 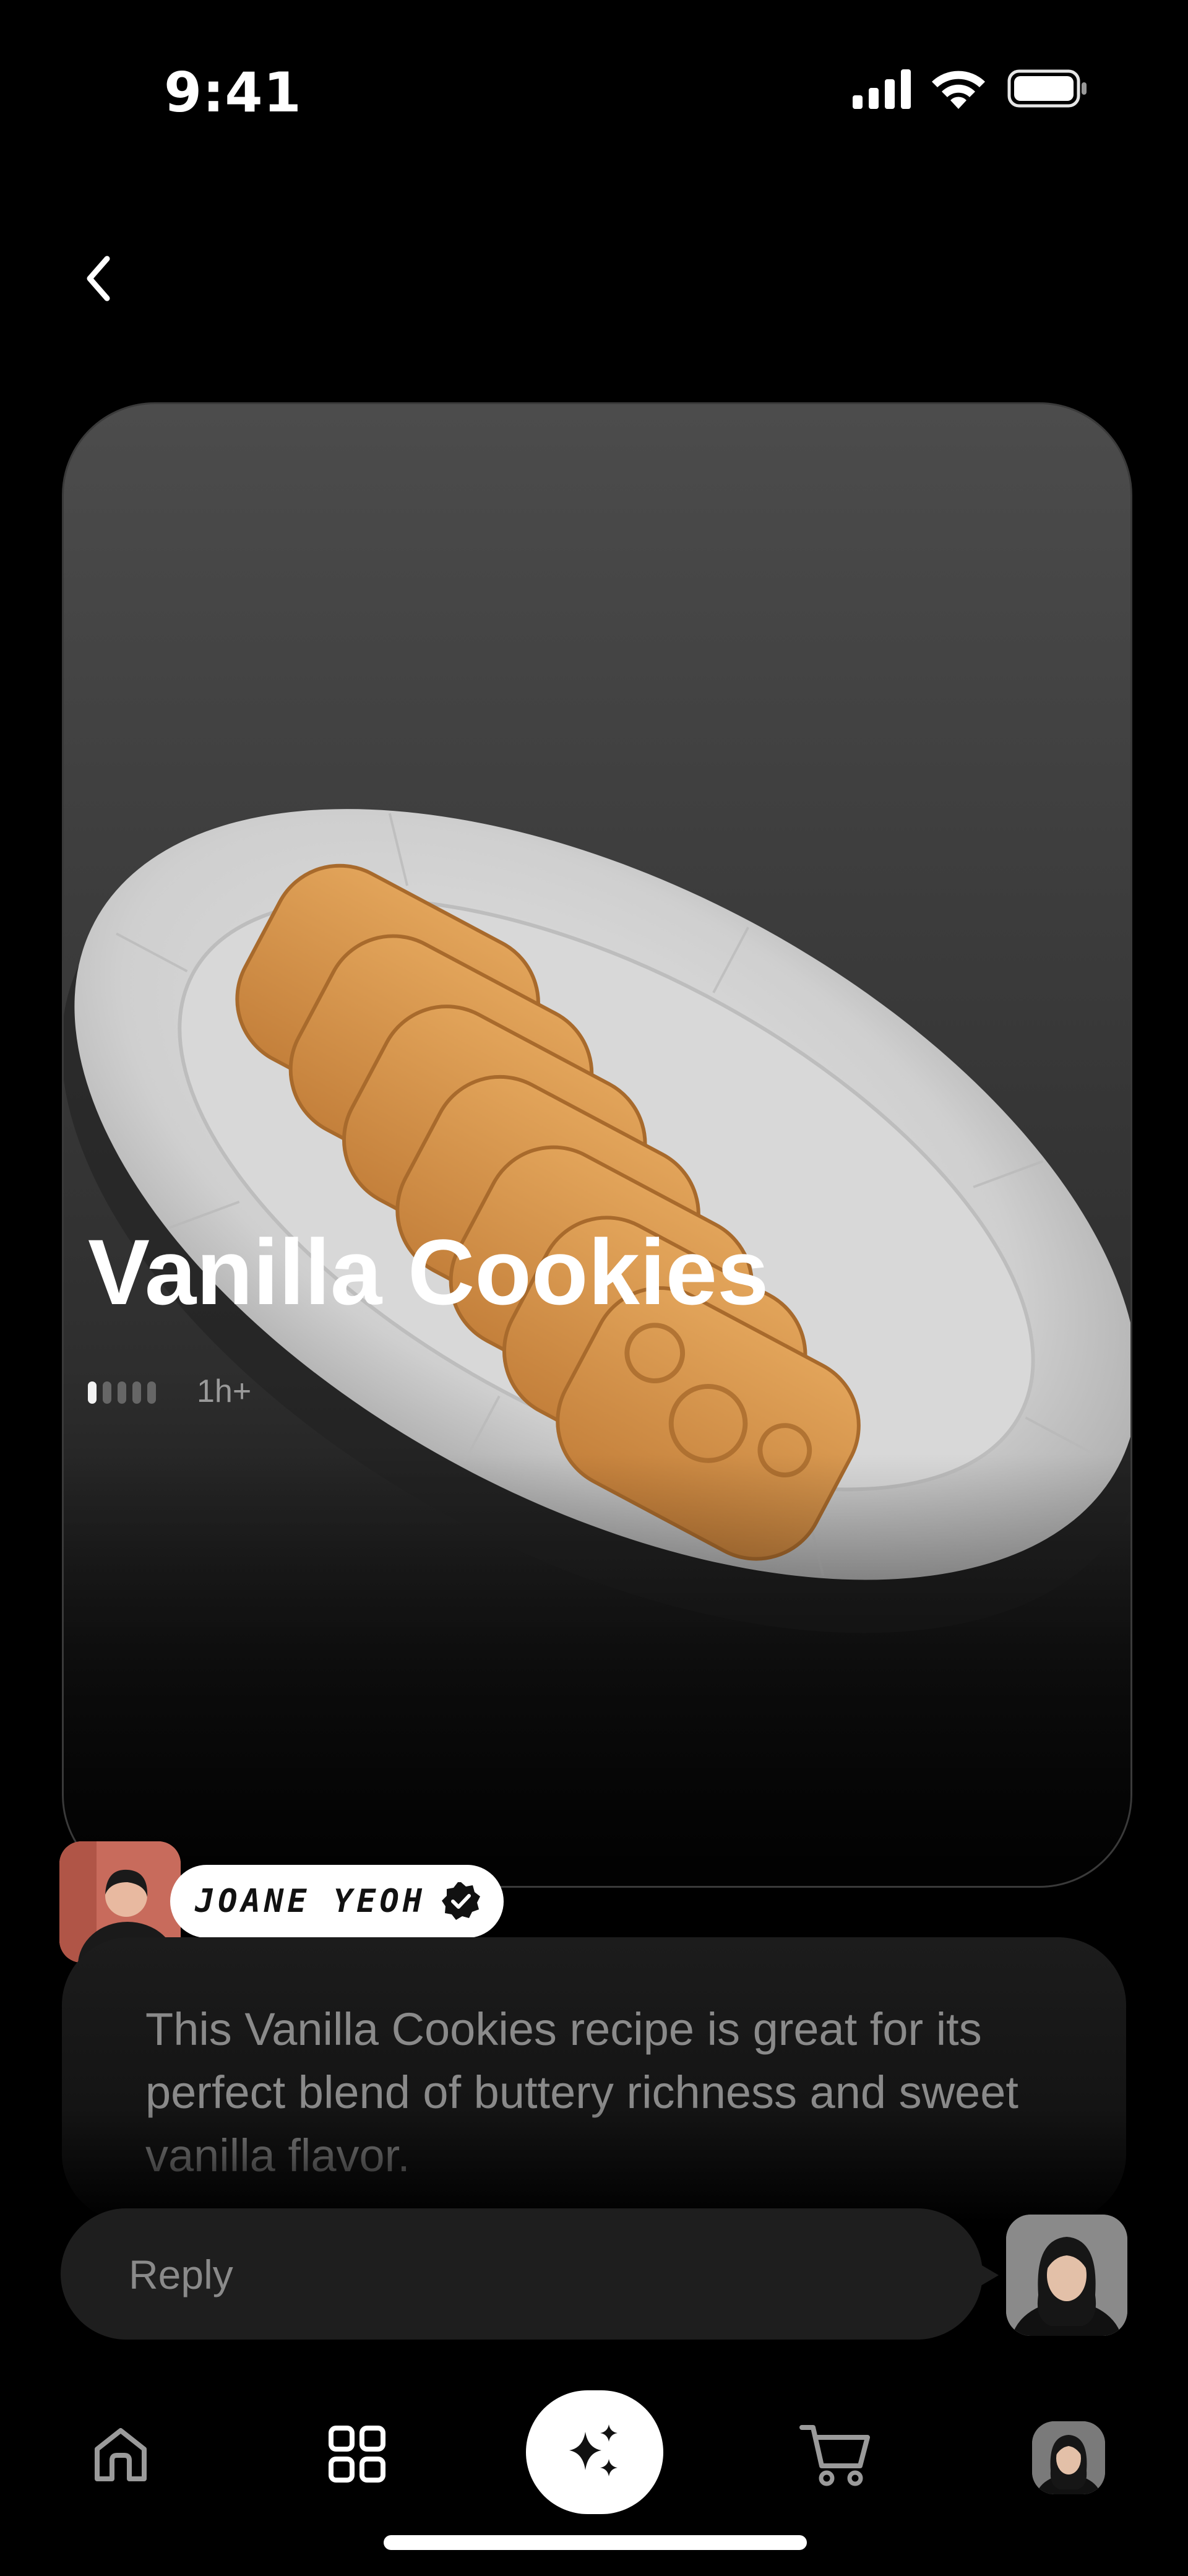 What do you see at coordinates (224, 1391) in the screenshot?
I see `duration-label: 1h+` at bounding box center [224, 1391].